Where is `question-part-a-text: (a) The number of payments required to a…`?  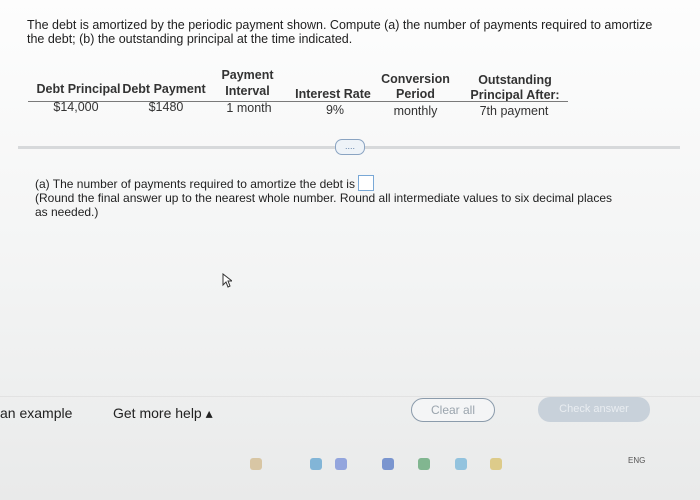 question-part-a-text: (a) The number of payments required to a… is located at coordinates (195, 184).